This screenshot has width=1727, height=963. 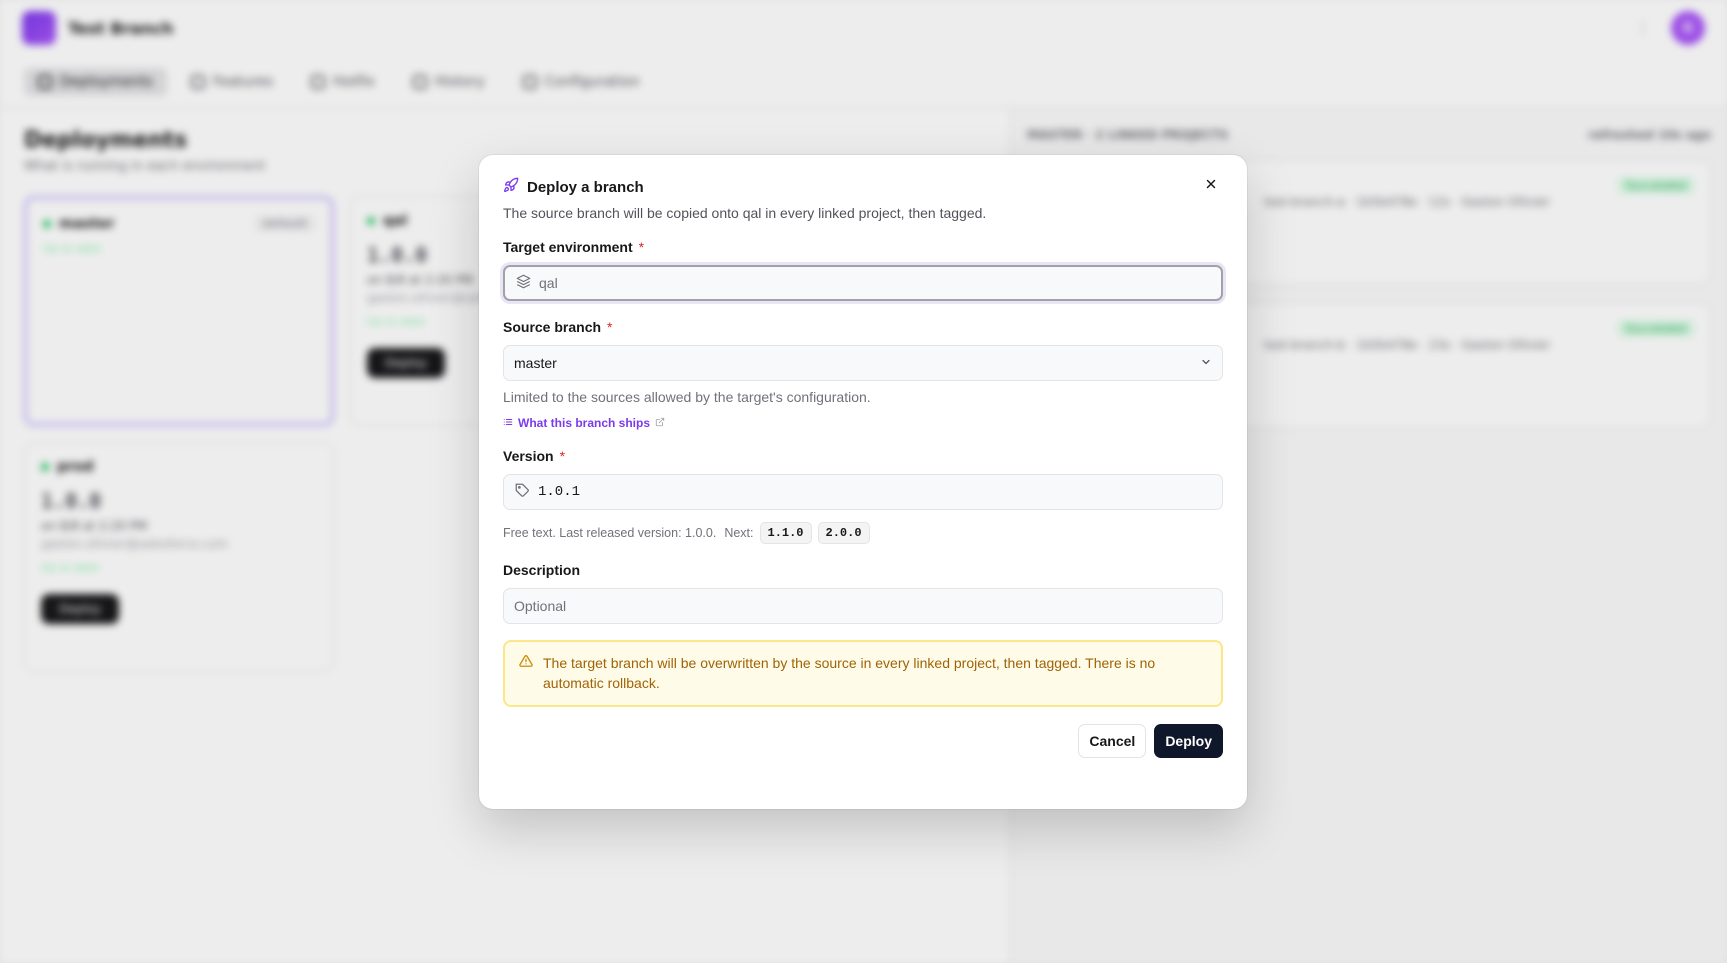 I want to click on dialog-title-row: Deploy a branch, so click(x=863, y=187).